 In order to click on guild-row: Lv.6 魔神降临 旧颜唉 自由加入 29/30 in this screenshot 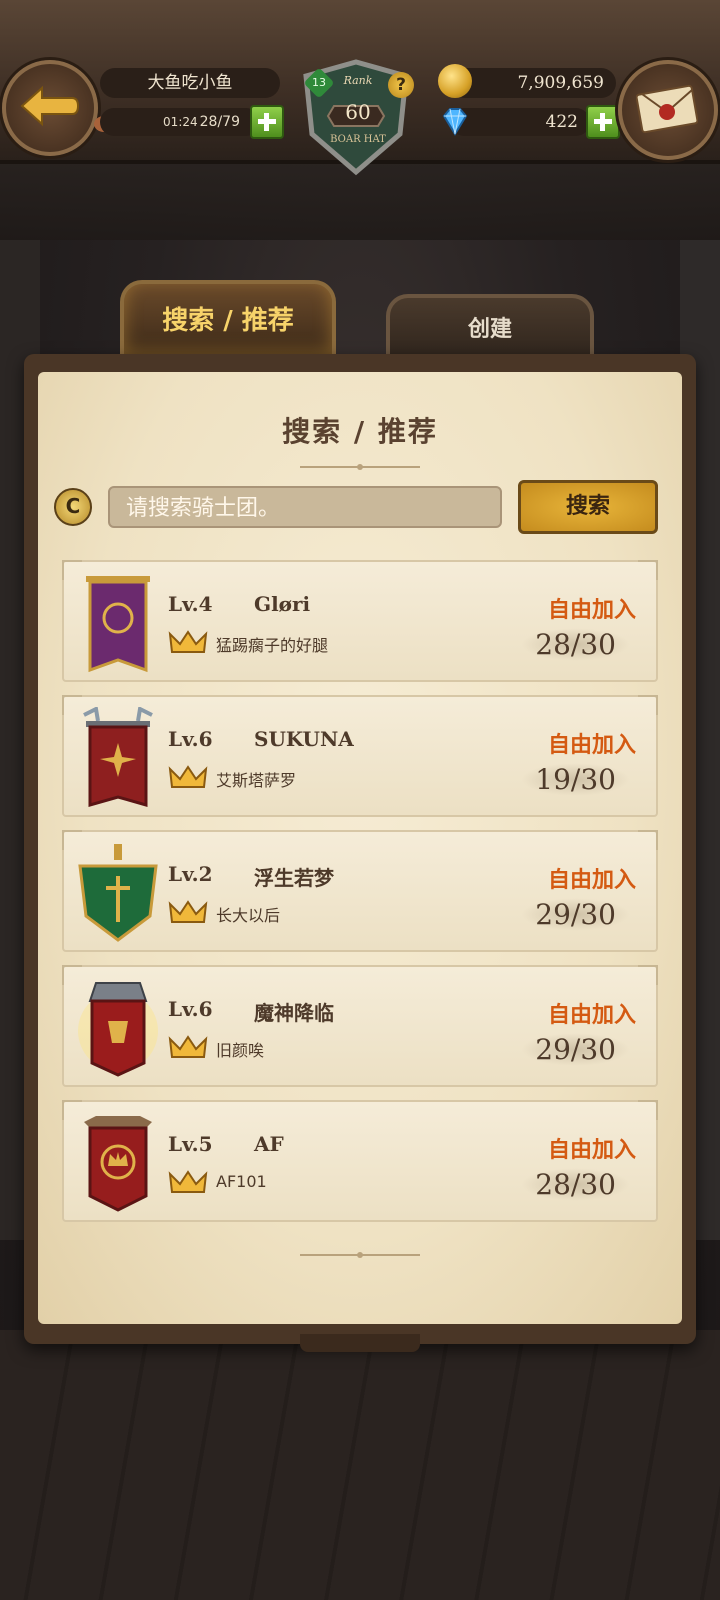, I will do `click(360, 1026)`.